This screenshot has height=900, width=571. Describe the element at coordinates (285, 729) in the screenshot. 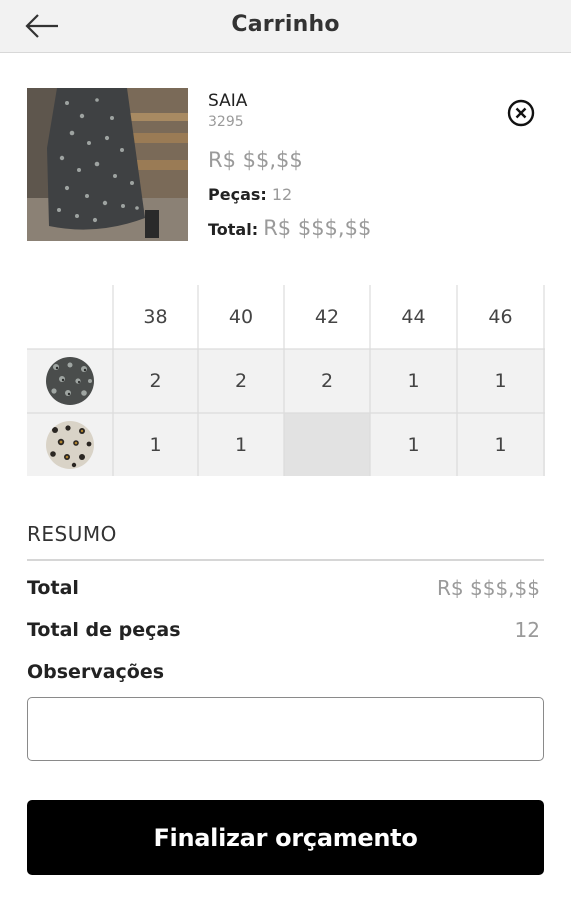

I see `notes-input` at that location.